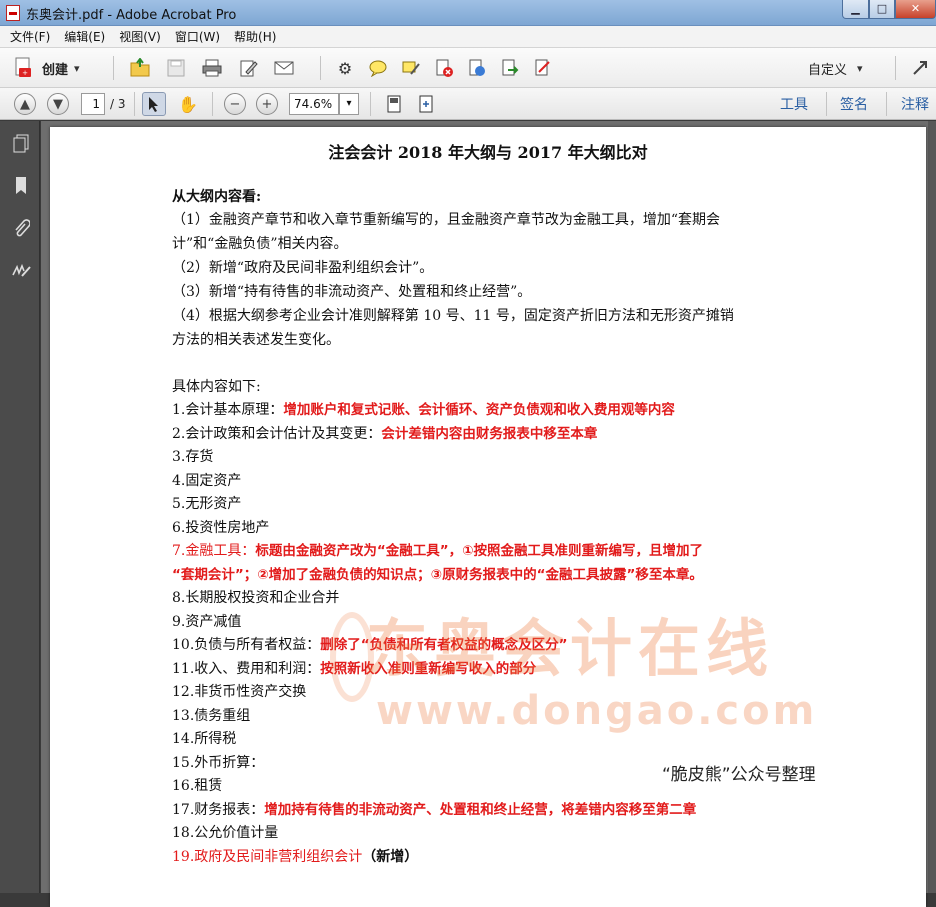 This screenshot has height=907, width=936. What do you see at coordinates (543, 68) in the screenshot?
I see `sign-icon` at bounding box center [543, 68].